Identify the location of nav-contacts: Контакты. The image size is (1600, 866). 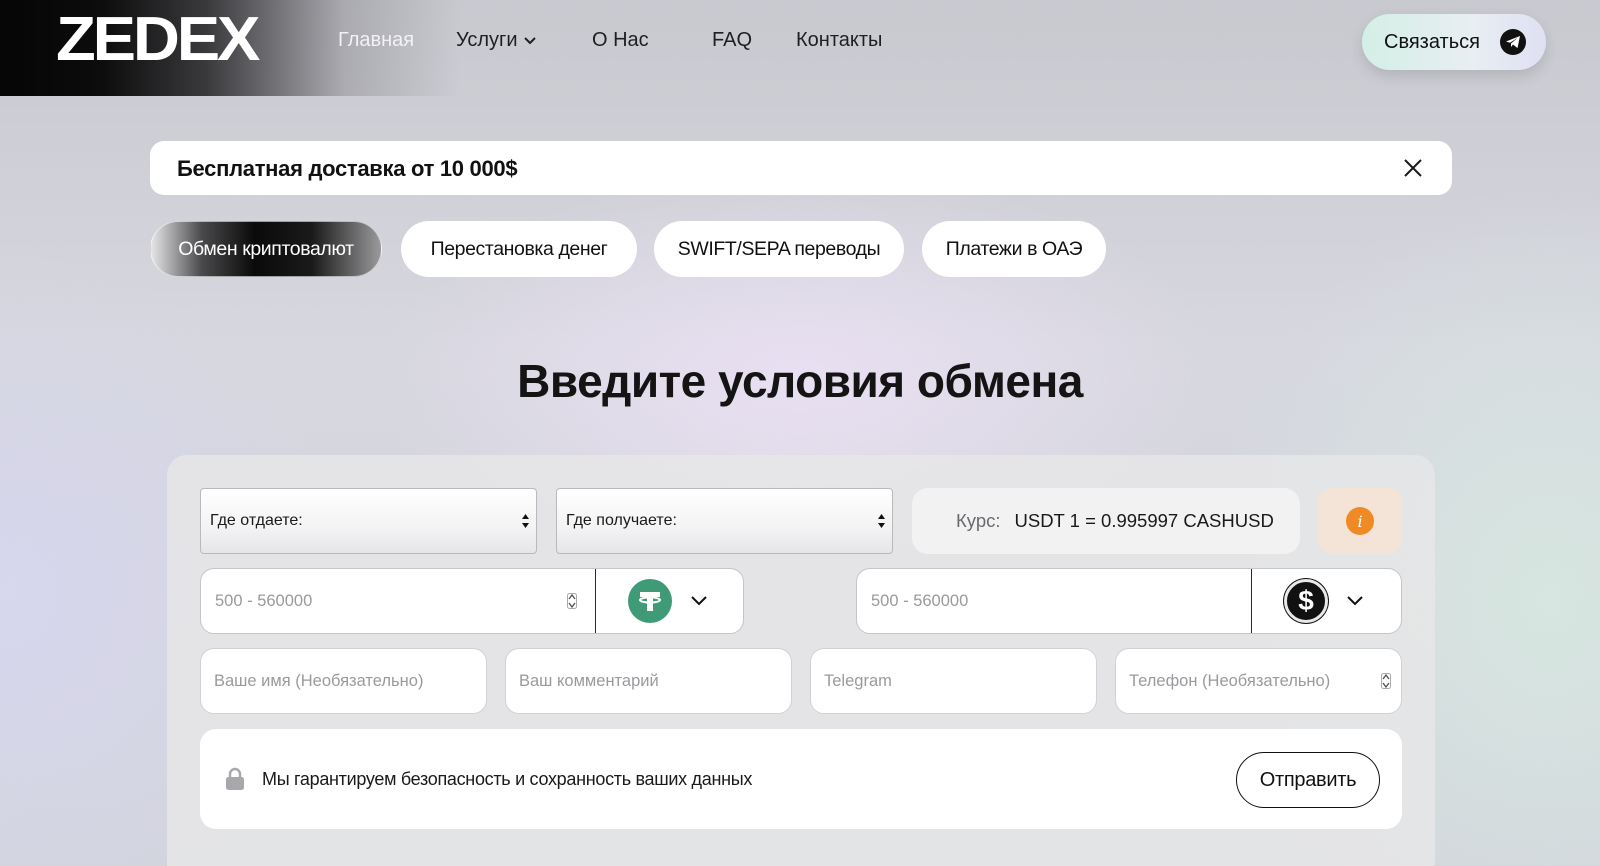
(839, 40).